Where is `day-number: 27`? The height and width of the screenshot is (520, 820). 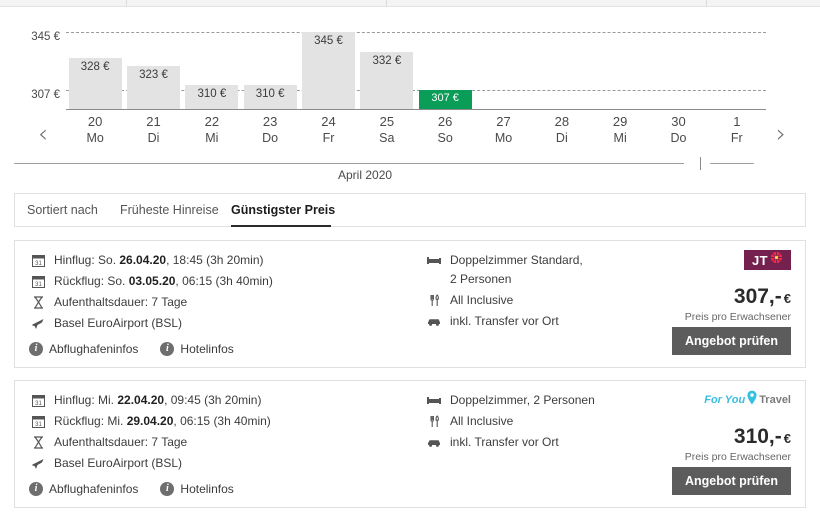
day-number: 27 is located at coordinates (503, 121).